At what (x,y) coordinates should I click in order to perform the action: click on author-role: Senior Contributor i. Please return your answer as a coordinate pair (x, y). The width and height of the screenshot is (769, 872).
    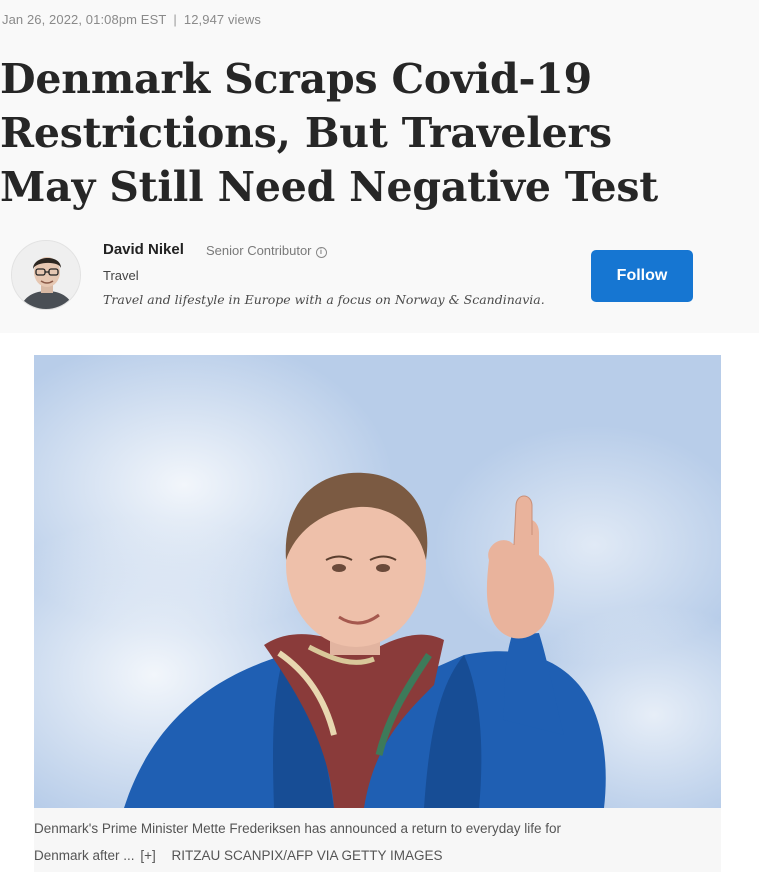
    Looking at the image, I should click on (266, 250).